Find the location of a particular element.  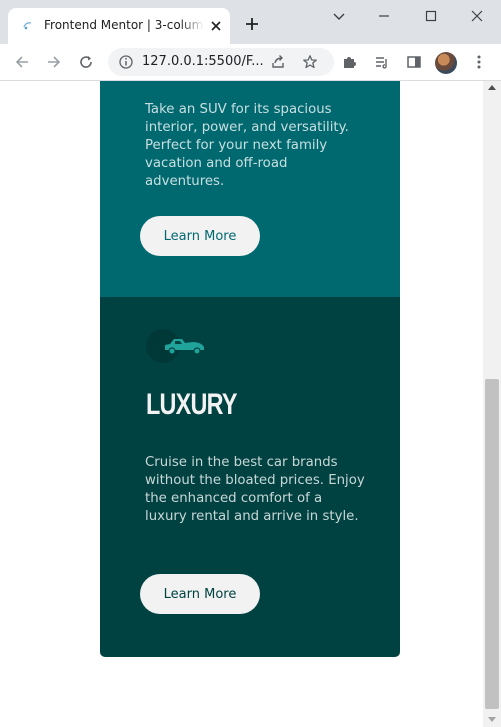

scrollbar-thumb is located at coordinates (492, 544).